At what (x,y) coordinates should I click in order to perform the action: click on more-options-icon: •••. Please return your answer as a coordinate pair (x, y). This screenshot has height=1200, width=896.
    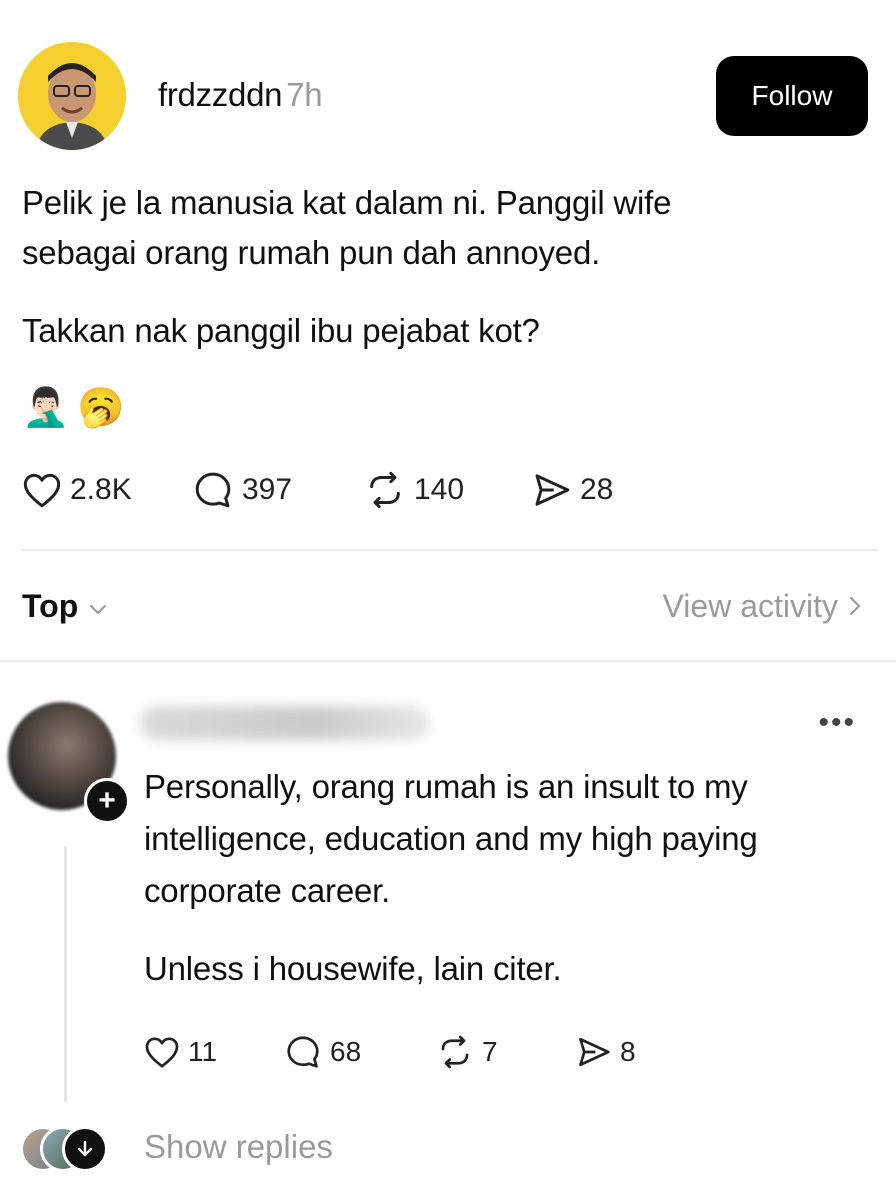
    Looking at the image, I should click on (837, 723).